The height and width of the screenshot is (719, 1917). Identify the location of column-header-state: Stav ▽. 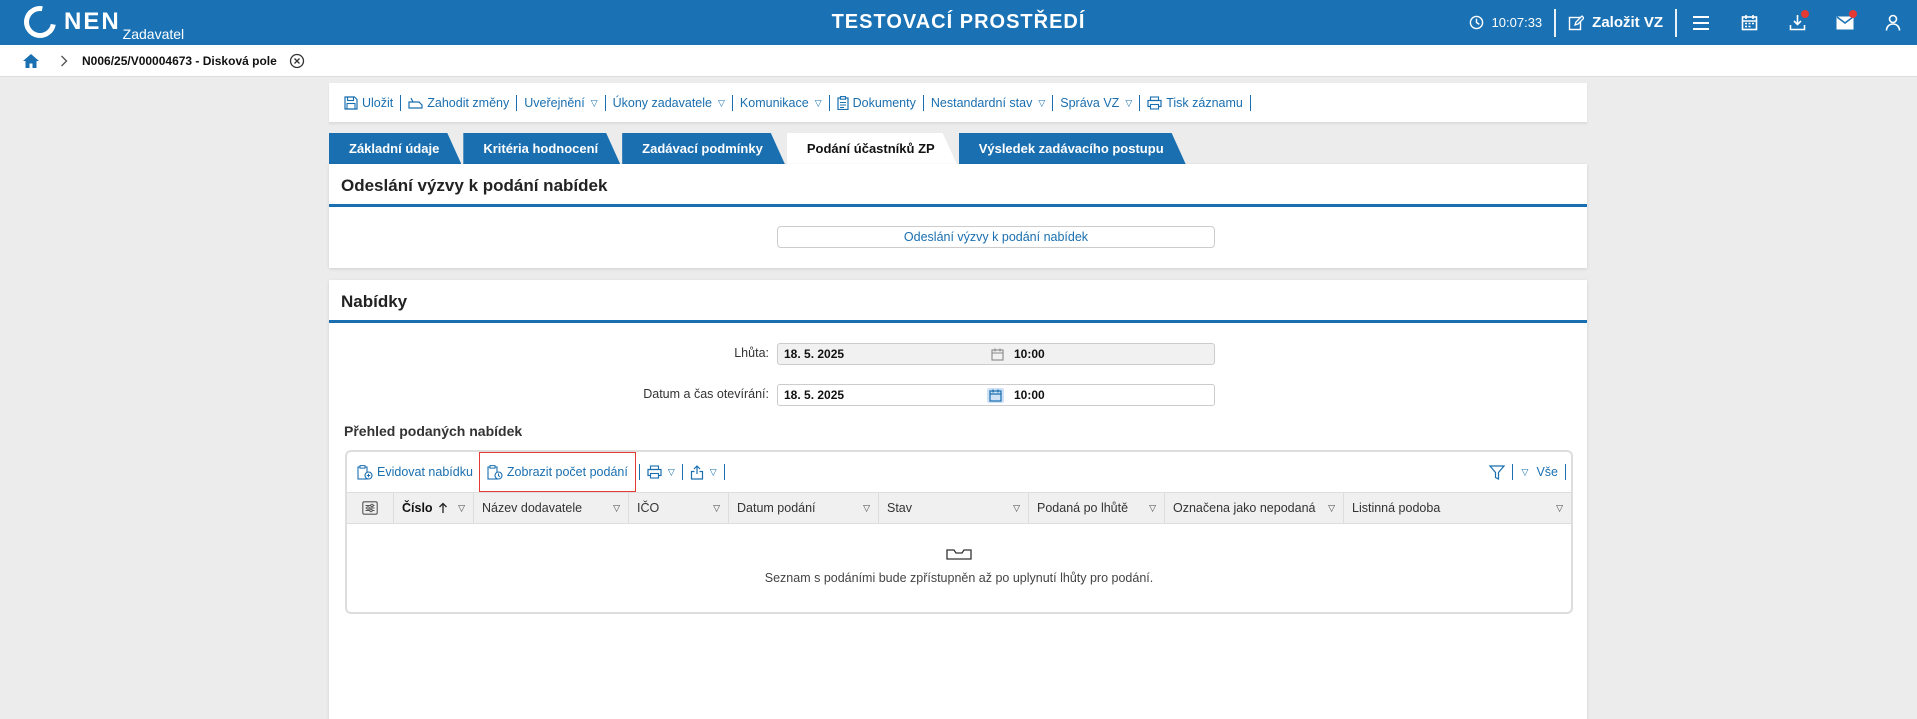
(954, 508).